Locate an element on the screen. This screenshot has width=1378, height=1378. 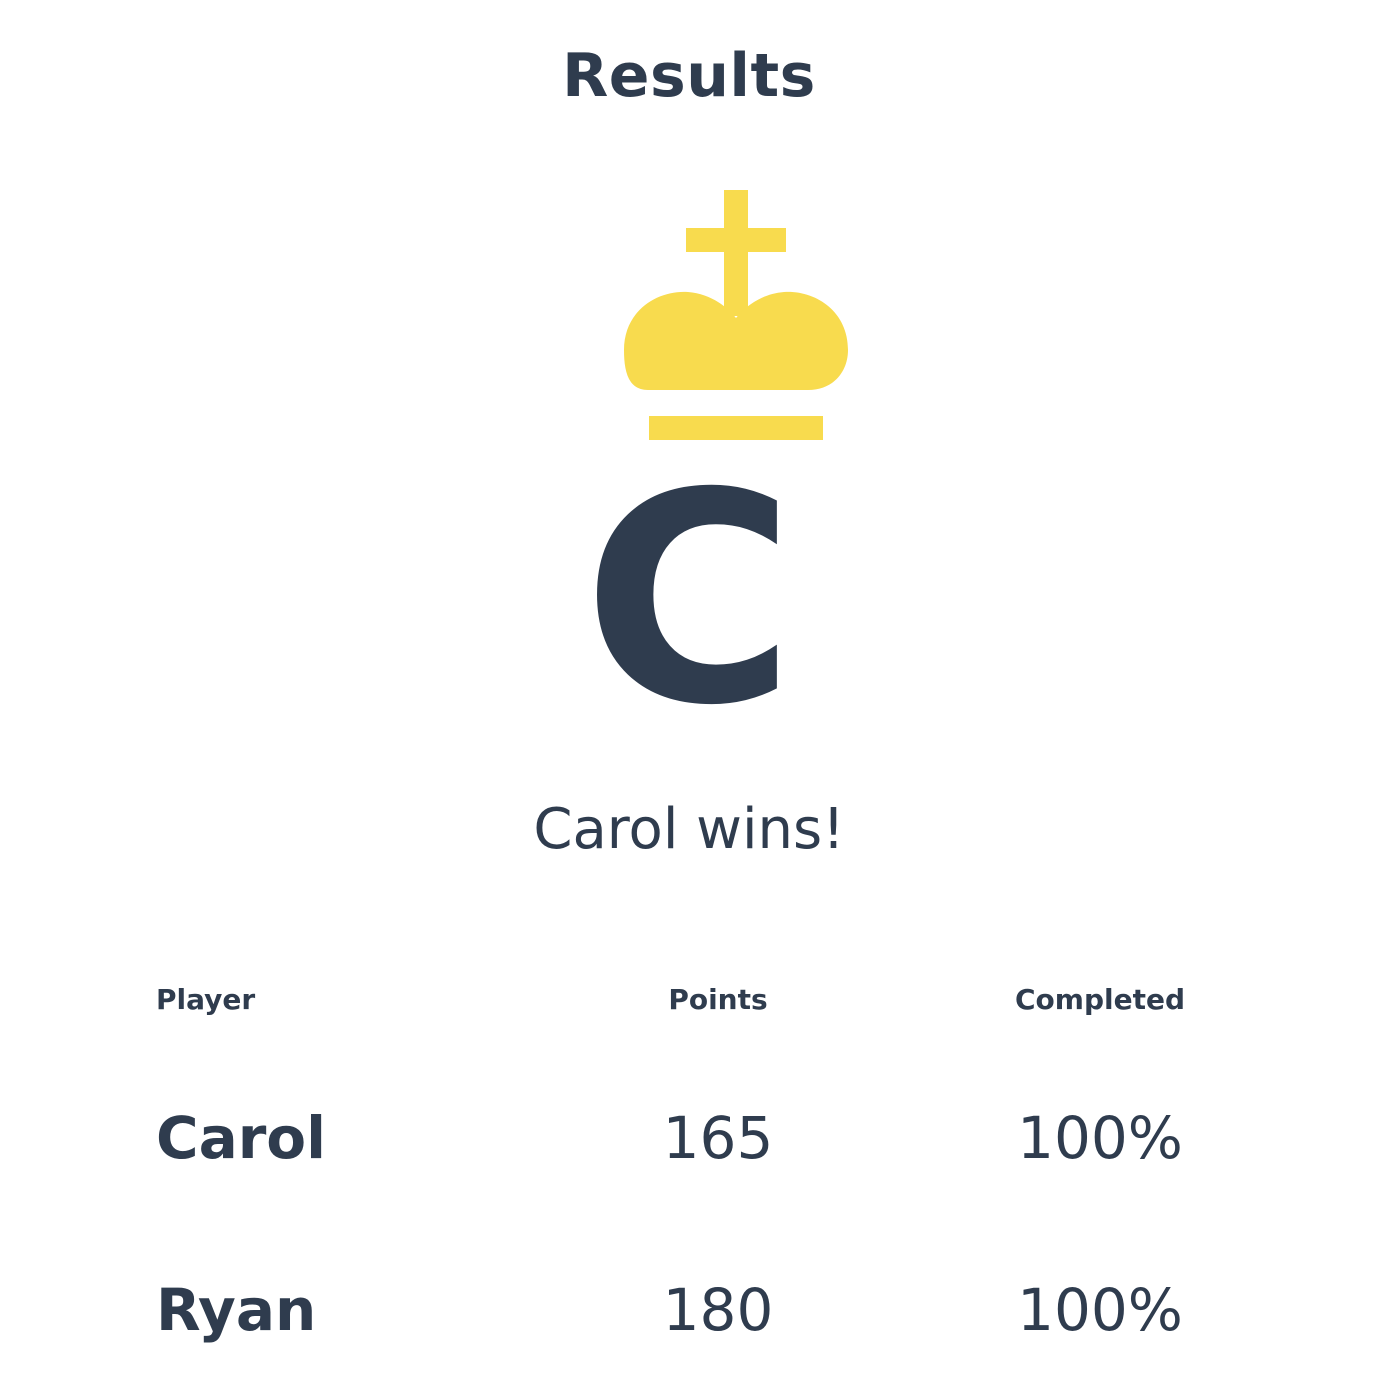
winner-message: Carol wins! is located at coordinates (689, 829).